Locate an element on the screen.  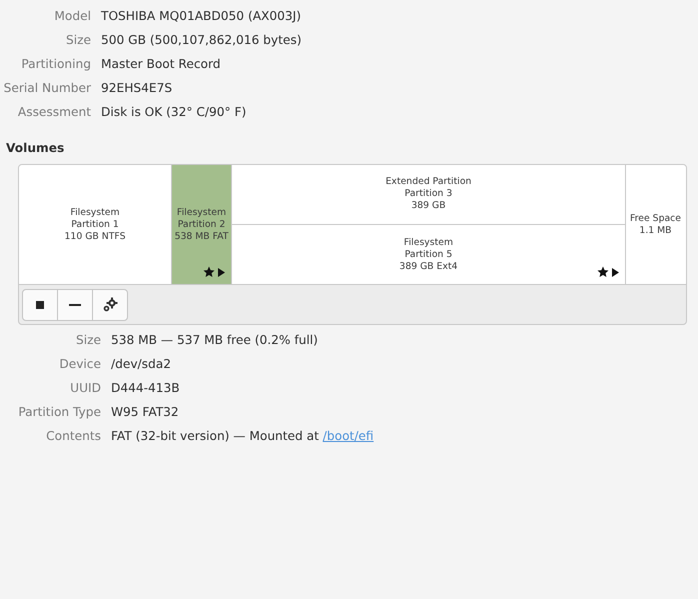
field-label: Device is located at coordinates (80, 364).